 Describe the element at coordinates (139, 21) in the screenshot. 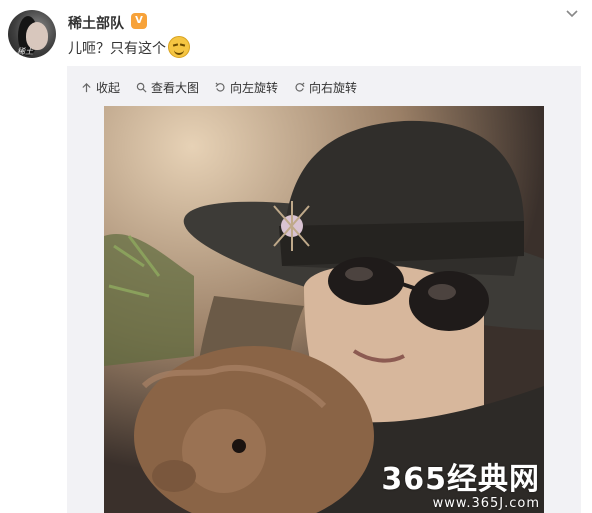

I see `vip-badge-icon: V` at that location.